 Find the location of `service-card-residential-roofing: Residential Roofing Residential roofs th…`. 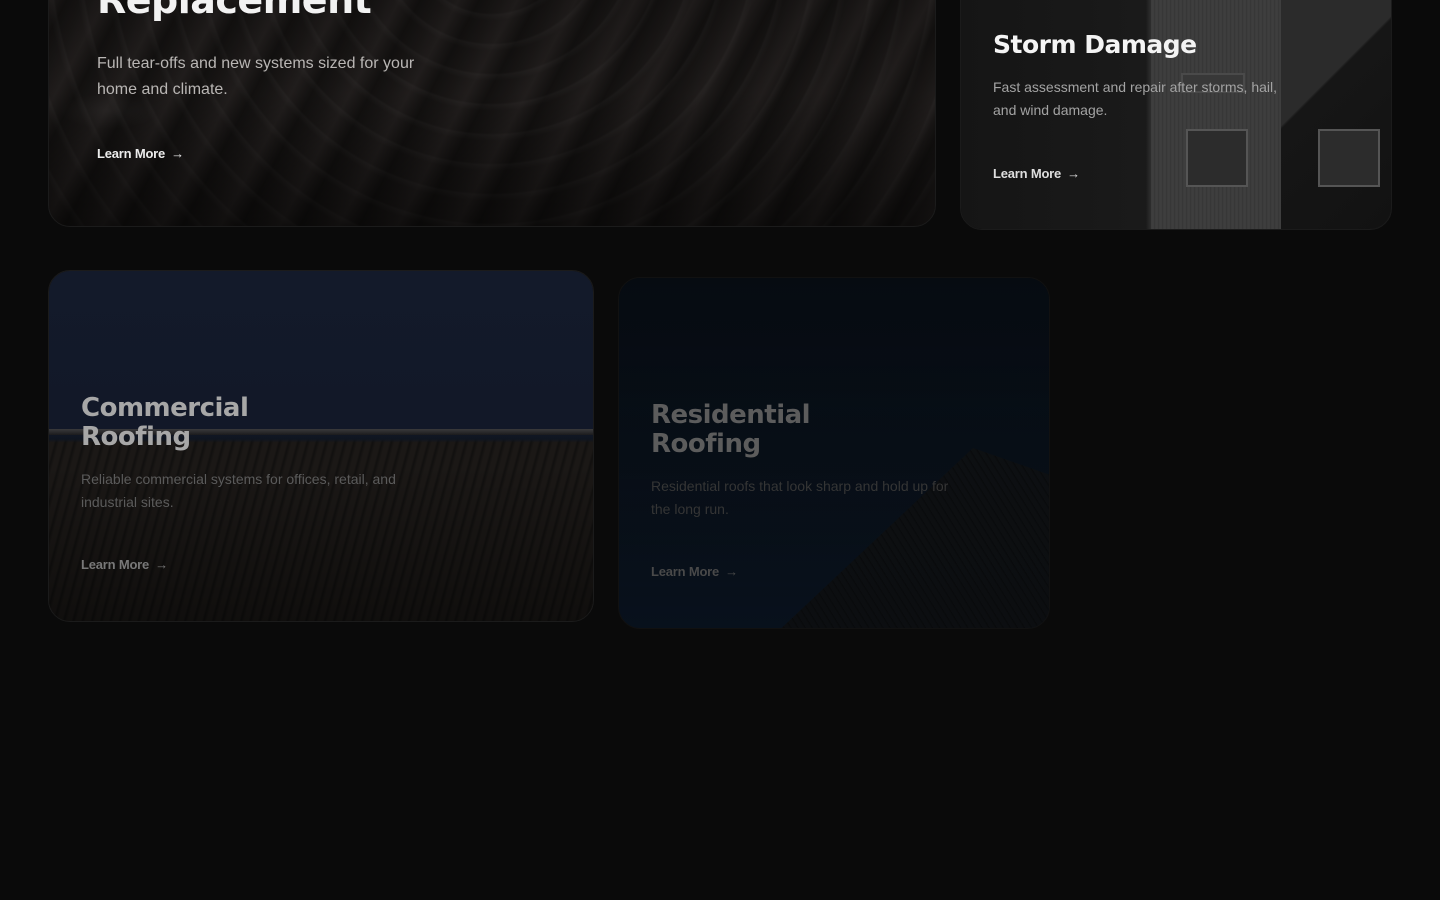

service-card-residential-roofing: Residential Roofing Residential roofs th… is located at coordinates (834, 453).